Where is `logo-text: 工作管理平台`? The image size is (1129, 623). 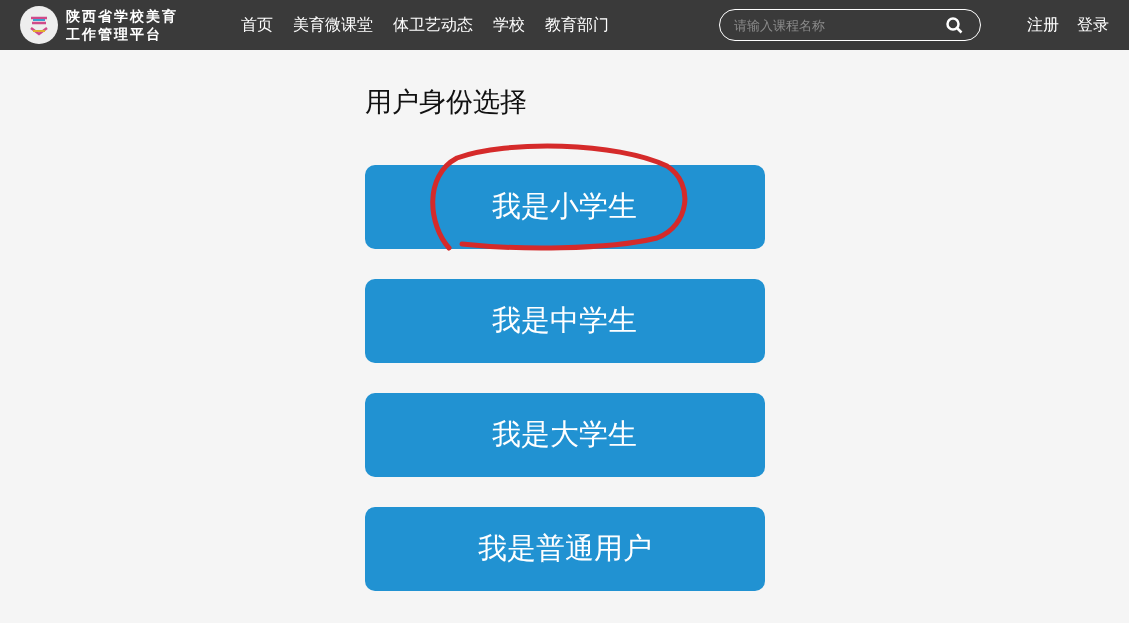 logo-text: 工作管理平台 is located at coordinates (114, 34).